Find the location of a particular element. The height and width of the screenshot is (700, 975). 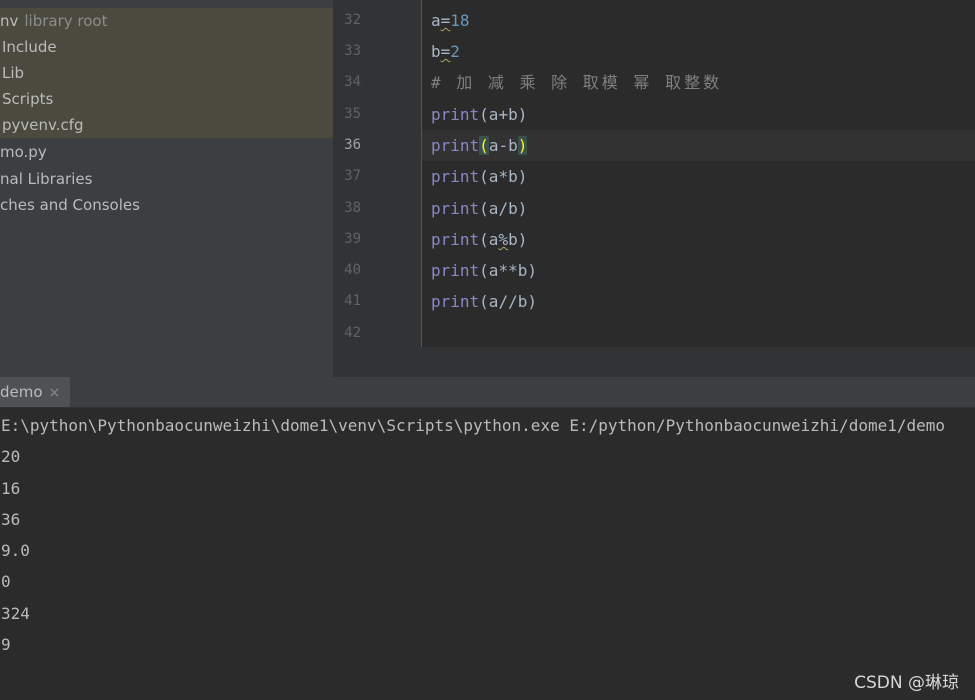

tree-item-venv: nv library root is located at coordinates (166, 21).